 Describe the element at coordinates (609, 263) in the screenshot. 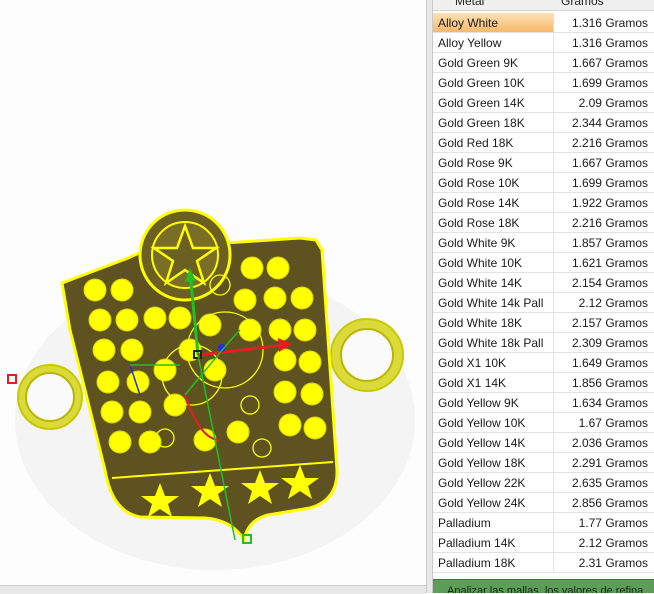

I see `grams-cell: 1.621 Gramos` at that location.